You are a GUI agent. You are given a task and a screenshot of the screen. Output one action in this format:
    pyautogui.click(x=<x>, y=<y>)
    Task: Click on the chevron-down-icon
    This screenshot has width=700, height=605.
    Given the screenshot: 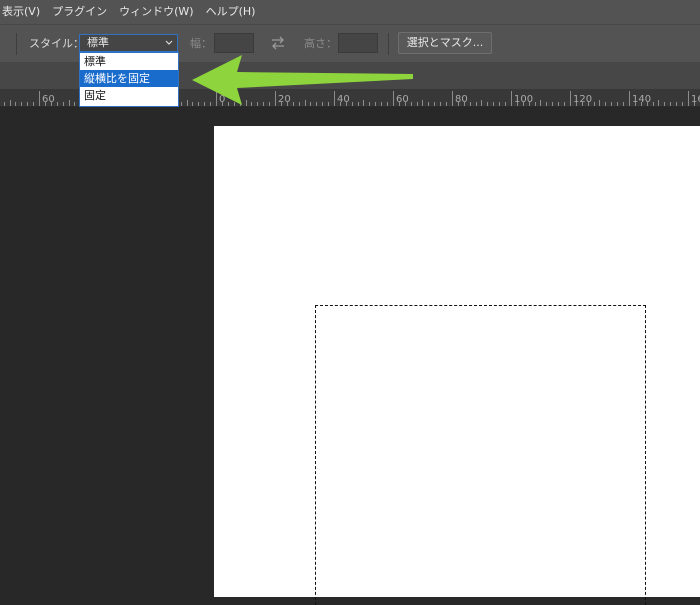 What is the action you would take?
    pyautogui.click(x=169, y=42)
    